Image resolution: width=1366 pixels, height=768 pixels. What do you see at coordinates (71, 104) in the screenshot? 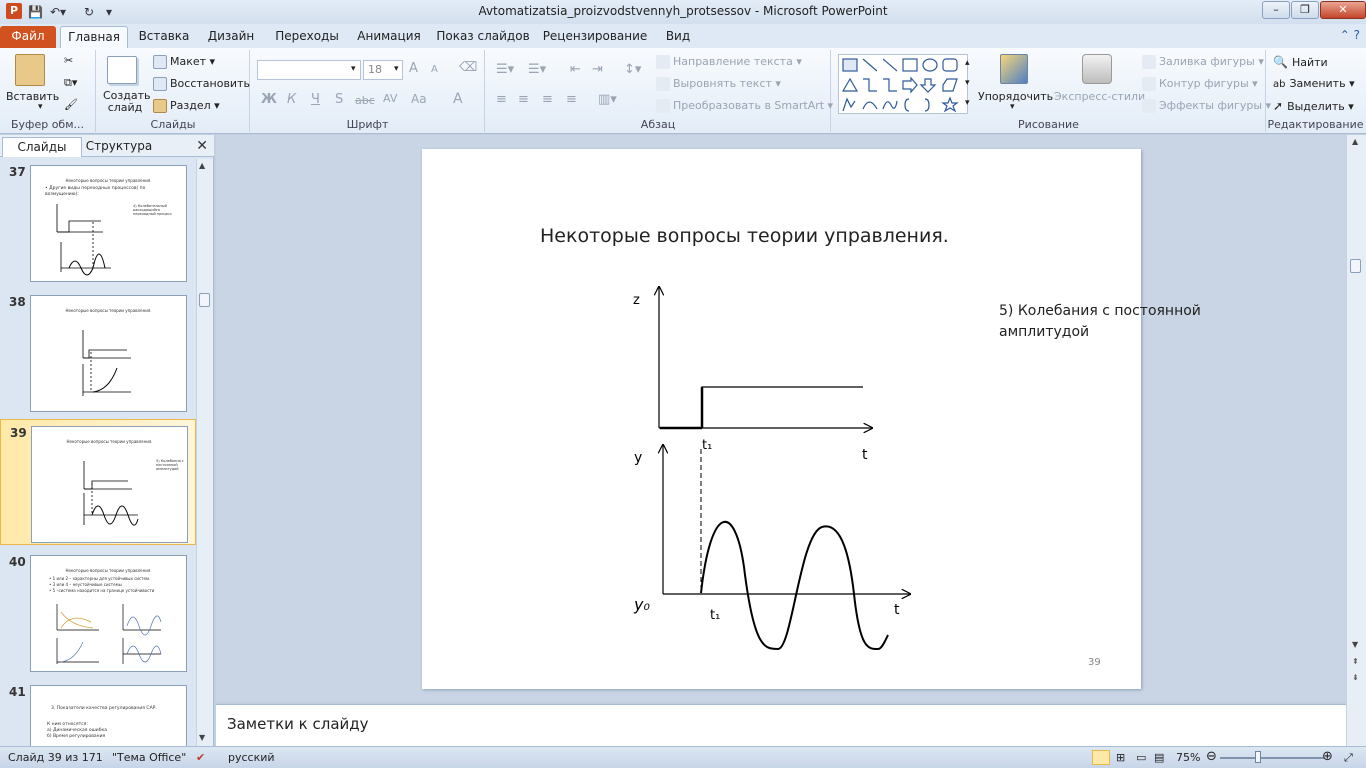
I see `format-painter-icon: 🖌` at bounding box center [71, 104].